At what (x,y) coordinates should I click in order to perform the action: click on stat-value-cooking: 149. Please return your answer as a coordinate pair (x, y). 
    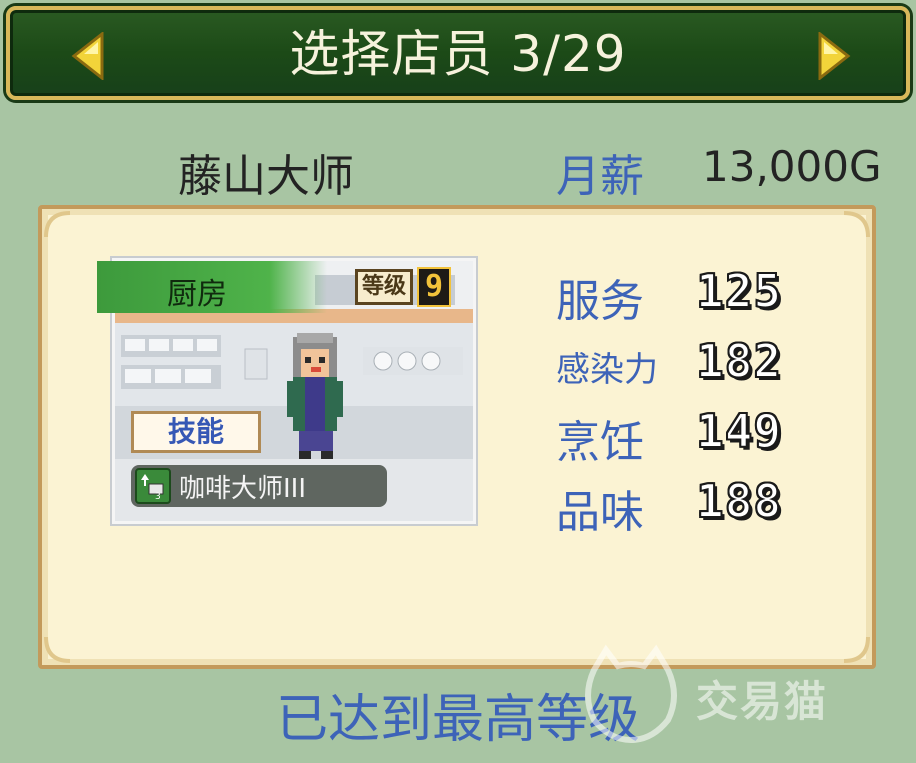
    Looking at the image, I should click on (739, 431).